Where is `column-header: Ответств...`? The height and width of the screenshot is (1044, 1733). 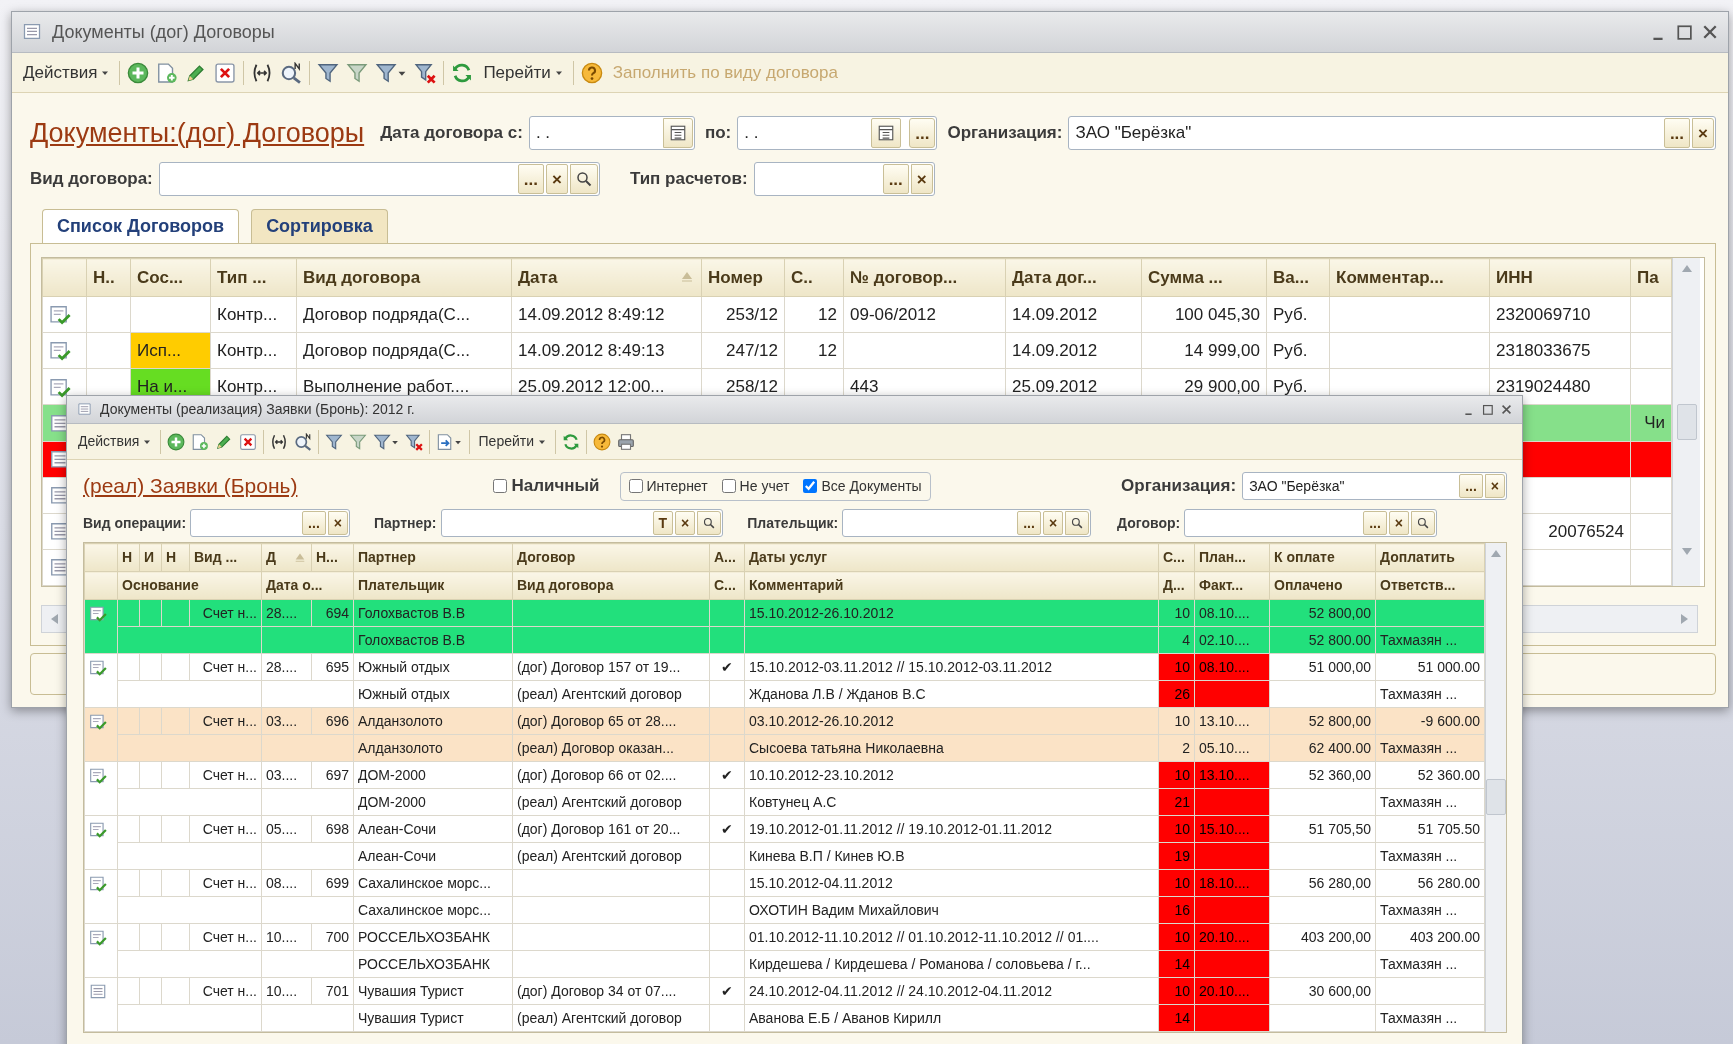 column-header: Ответств... is located at coordinates (1430, 585).